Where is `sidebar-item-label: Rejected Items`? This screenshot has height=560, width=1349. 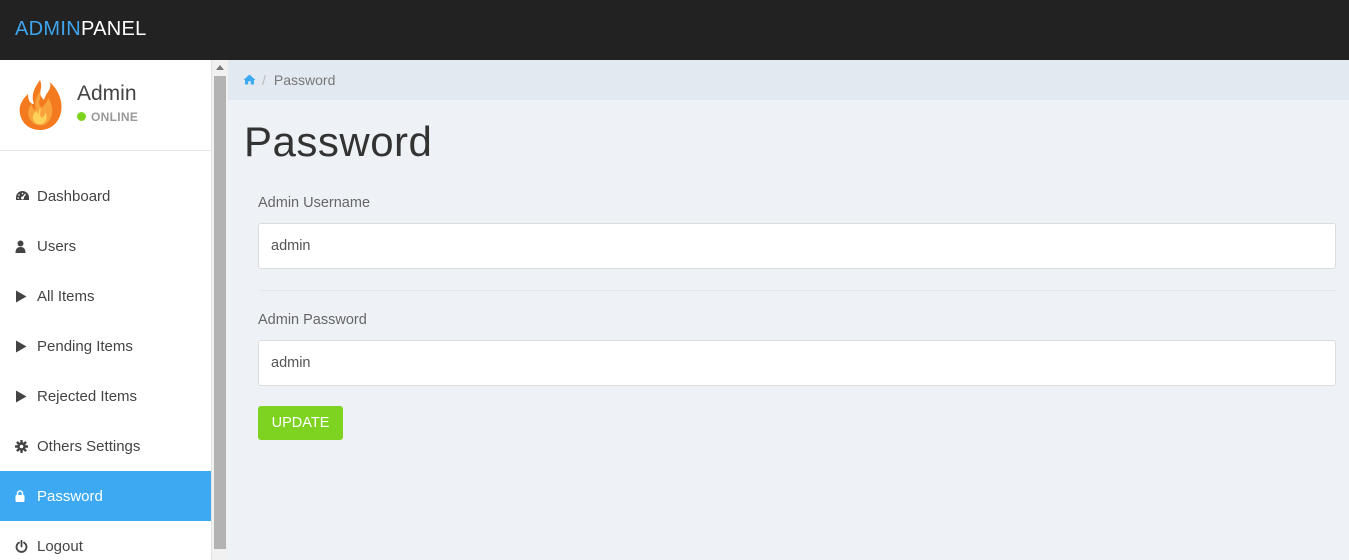 sidebar-item-label: Rejected Items is located at coordinates (87, 396).